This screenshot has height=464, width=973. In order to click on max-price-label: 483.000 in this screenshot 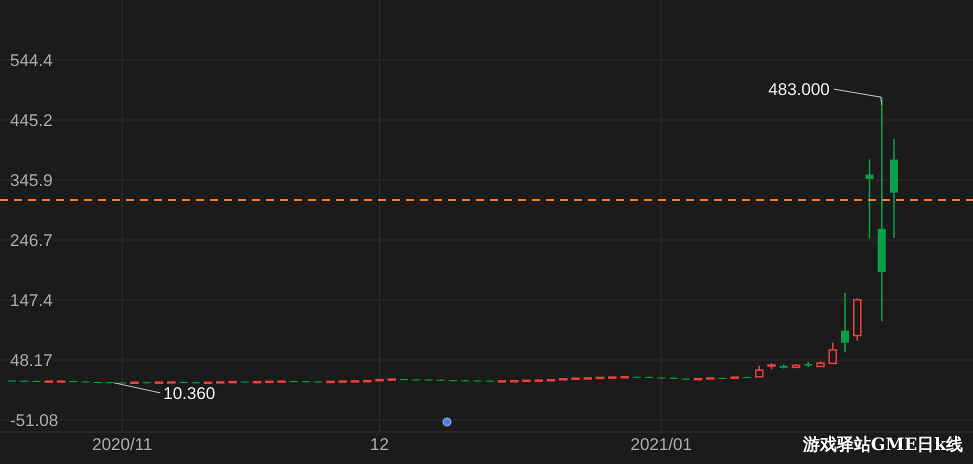, I will do `click(799, 90)`.